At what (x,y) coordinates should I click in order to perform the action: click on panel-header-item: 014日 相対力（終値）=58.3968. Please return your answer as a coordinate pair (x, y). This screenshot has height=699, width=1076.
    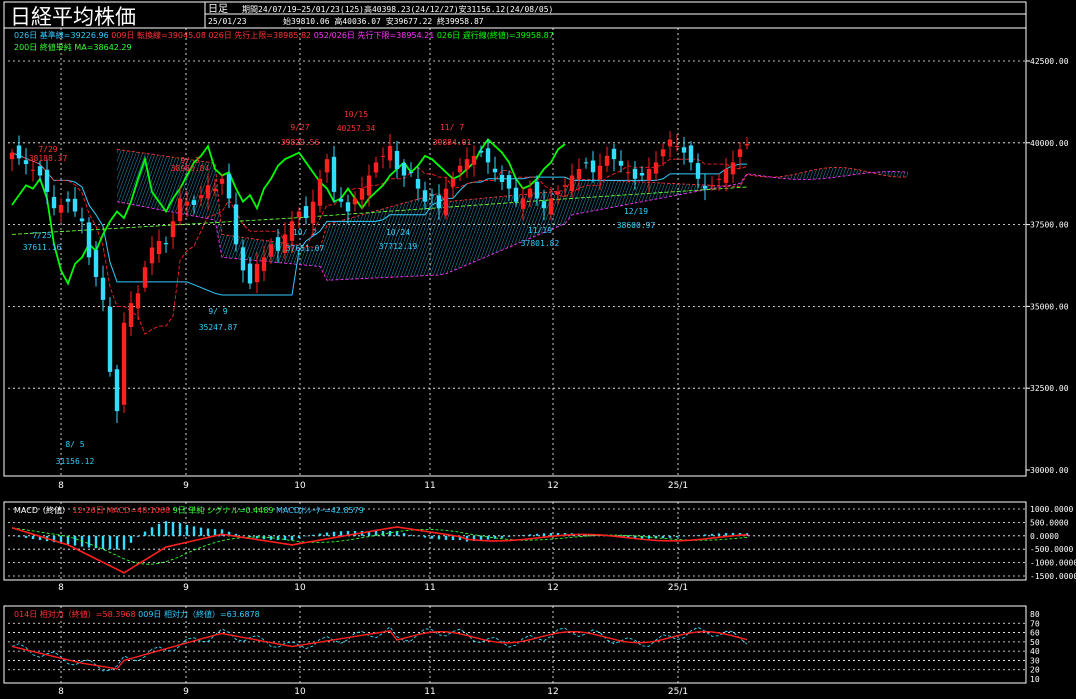
    Looking at the image, I should click on (75, 614).